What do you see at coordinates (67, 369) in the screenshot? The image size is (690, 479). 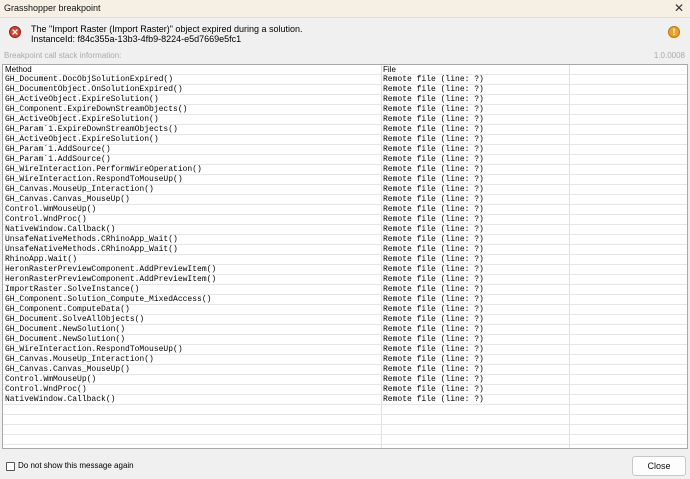 I see `method-cell: GH_Canvas.Canvas_MouseUp()` at bounding box center [67, 369].